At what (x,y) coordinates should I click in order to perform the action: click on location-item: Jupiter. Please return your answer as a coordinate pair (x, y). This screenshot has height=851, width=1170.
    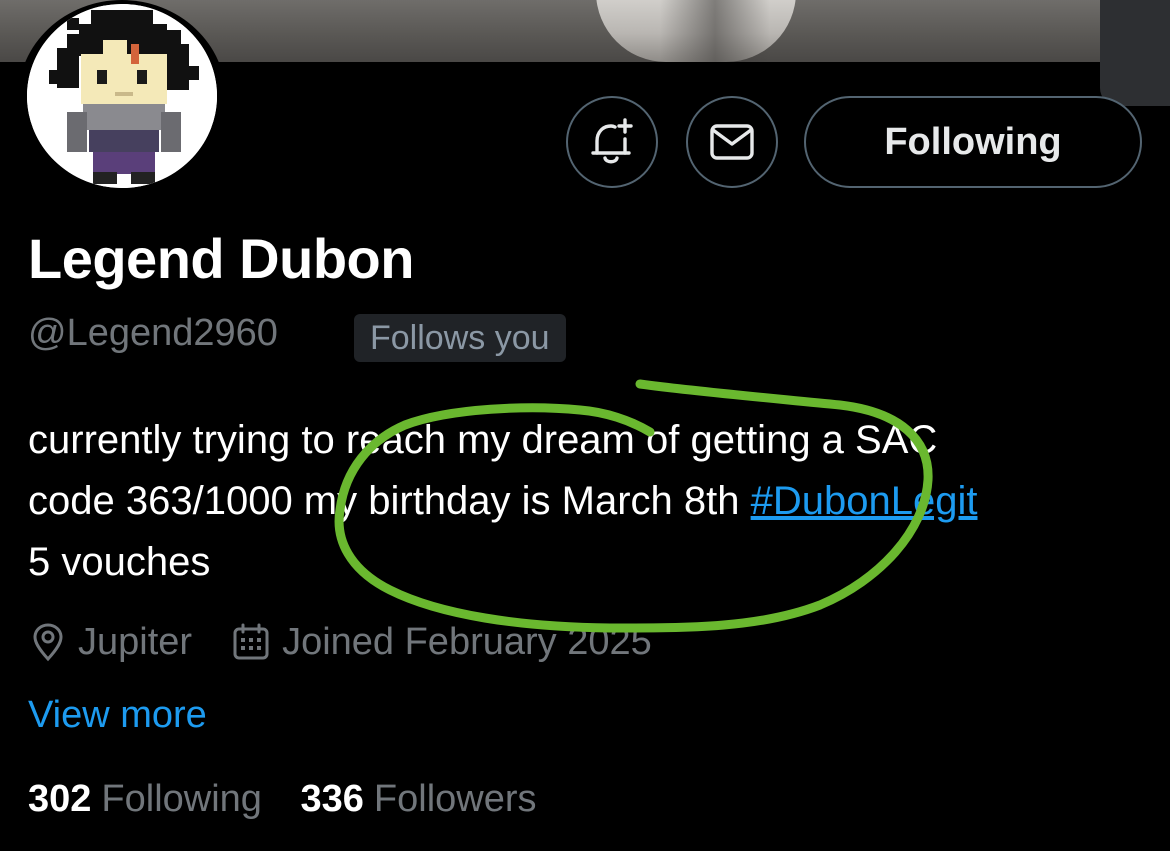
    Looking at the image, I should click on (111, 642).